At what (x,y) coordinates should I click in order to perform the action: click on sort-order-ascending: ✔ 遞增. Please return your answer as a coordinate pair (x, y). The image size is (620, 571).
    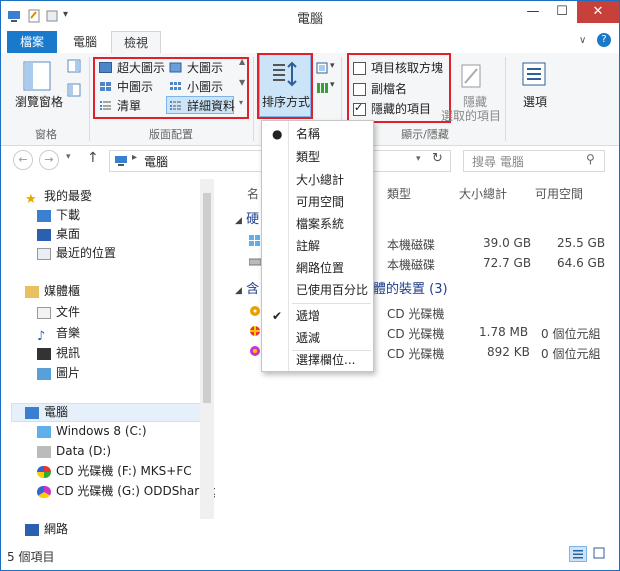
    Looking at the image, I should click on (317, 316).